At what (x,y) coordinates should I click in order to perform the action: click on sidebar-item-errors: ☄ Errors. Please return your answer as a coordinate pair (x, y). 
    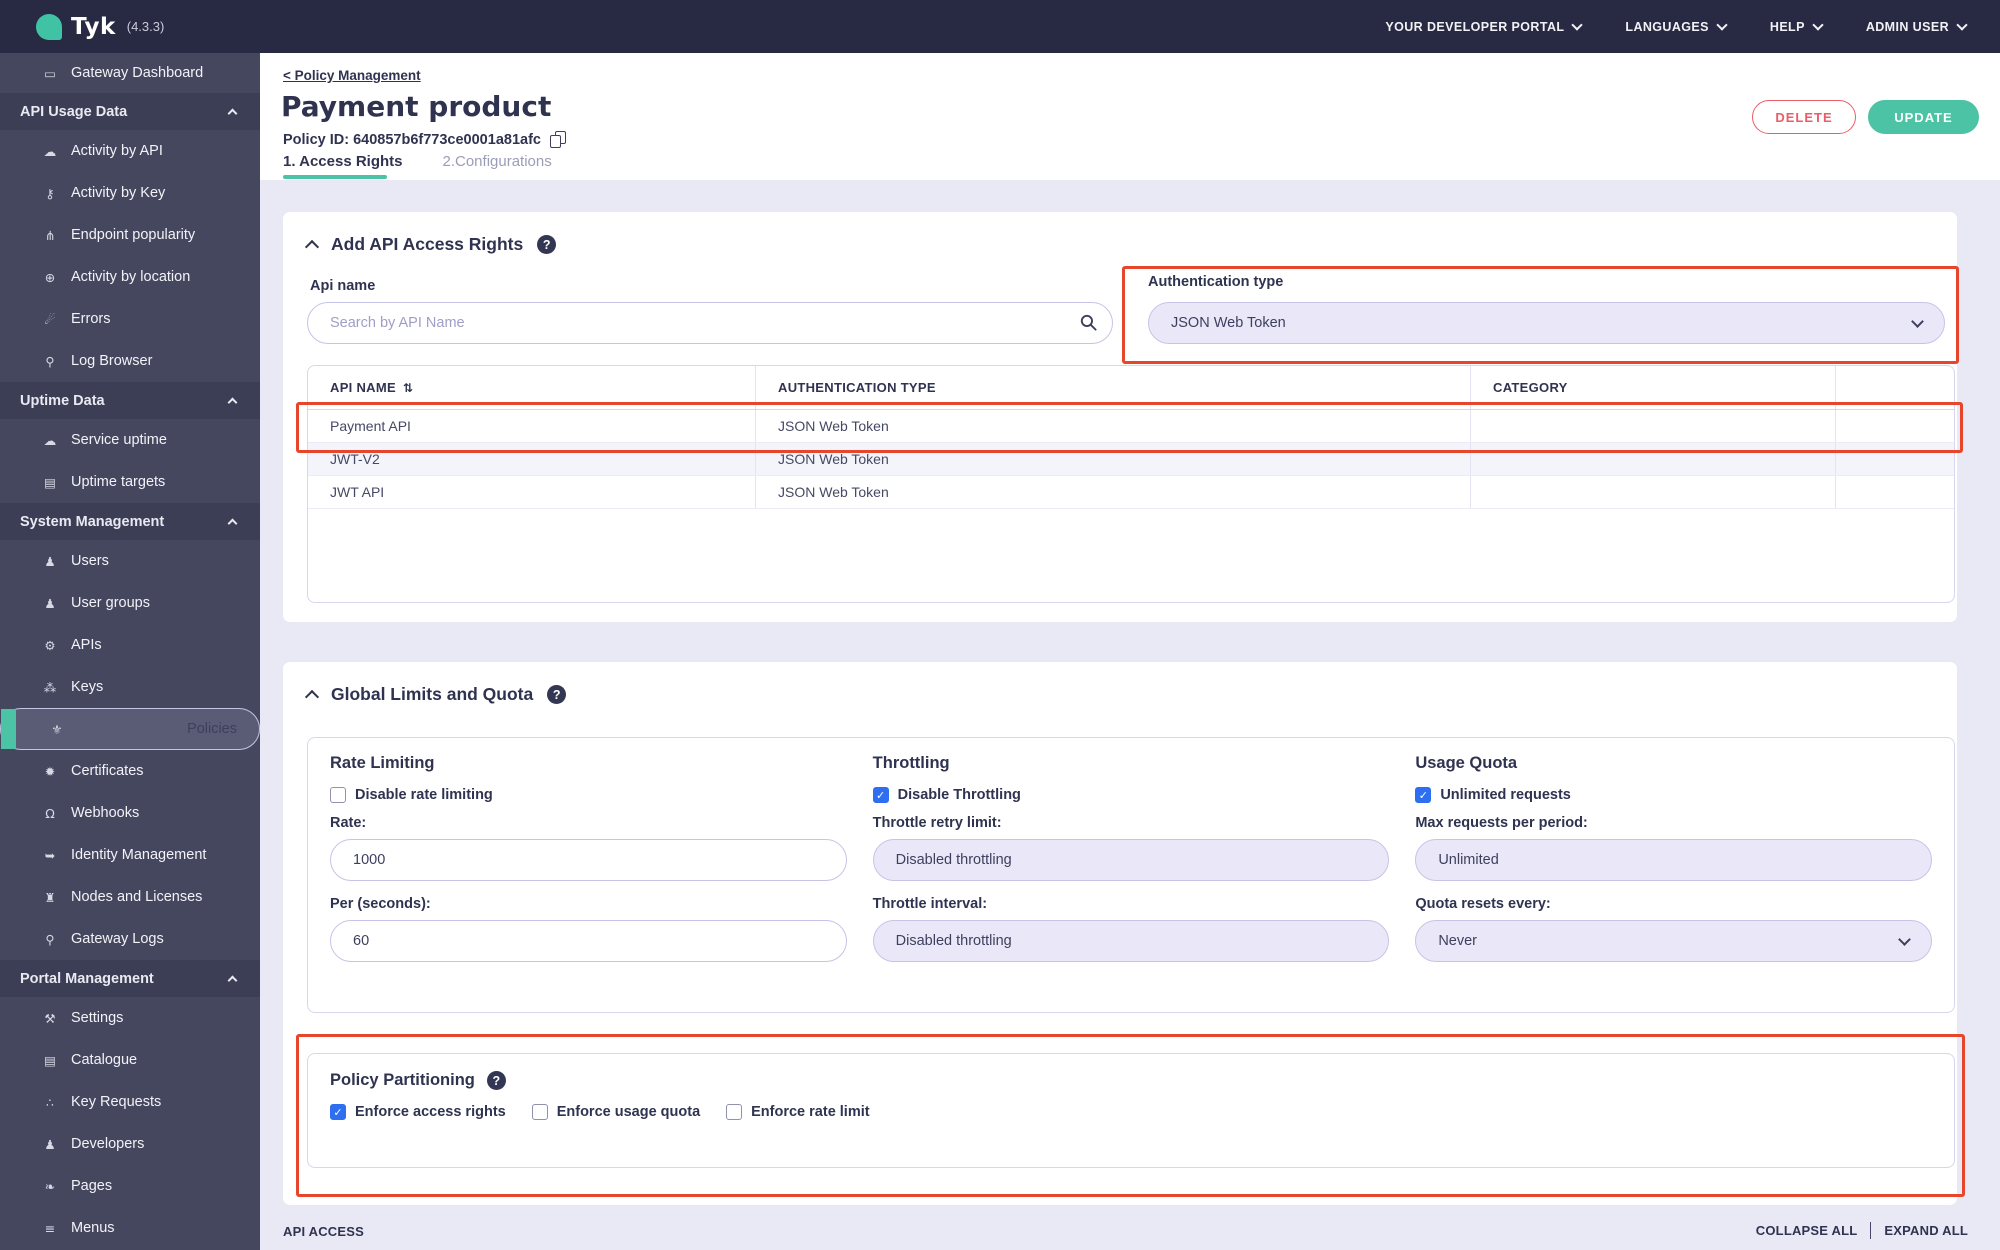
    Looking at the image, I should click on (130, 319).